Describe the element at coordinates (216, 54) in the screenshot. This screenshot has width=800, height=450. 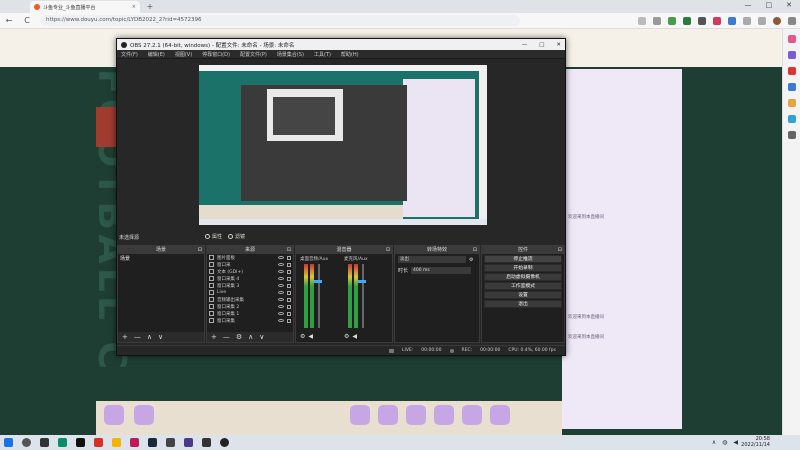
I see `menu-docks: 停靠窗口(D)` at that location.